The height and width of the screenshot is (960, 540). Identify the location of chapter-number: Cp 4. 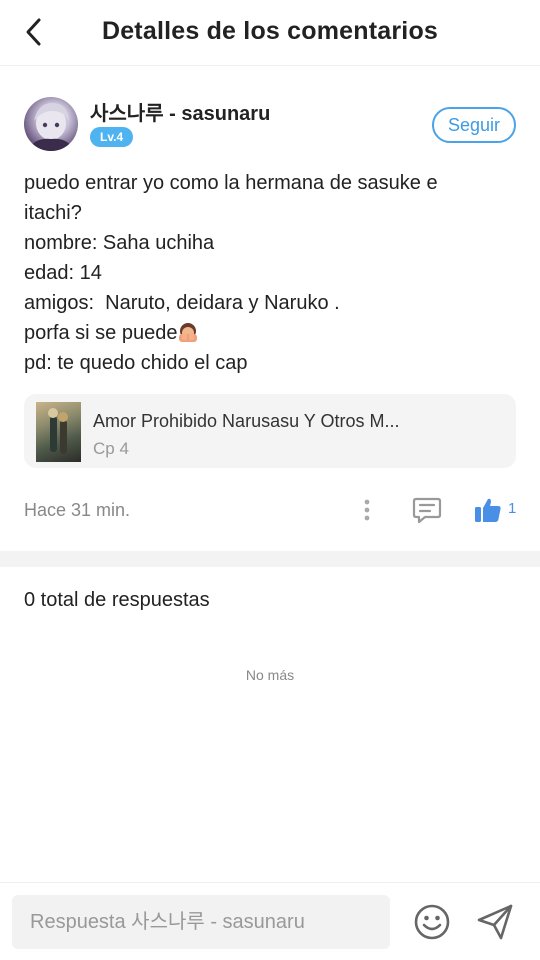
(111, 448).